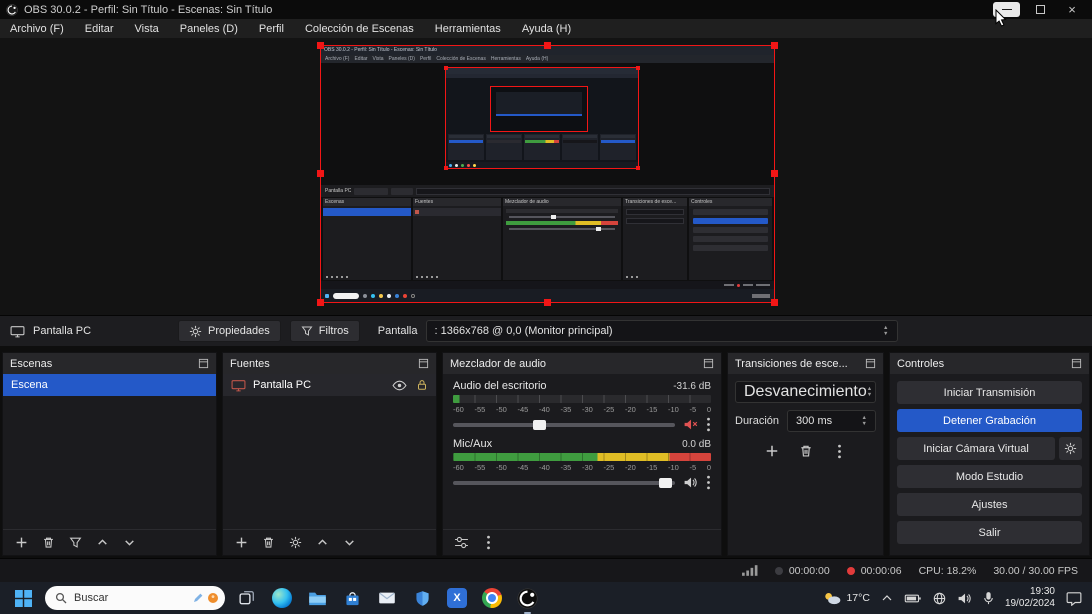  I want to click on scene-item: Escena, so click(109, 385).